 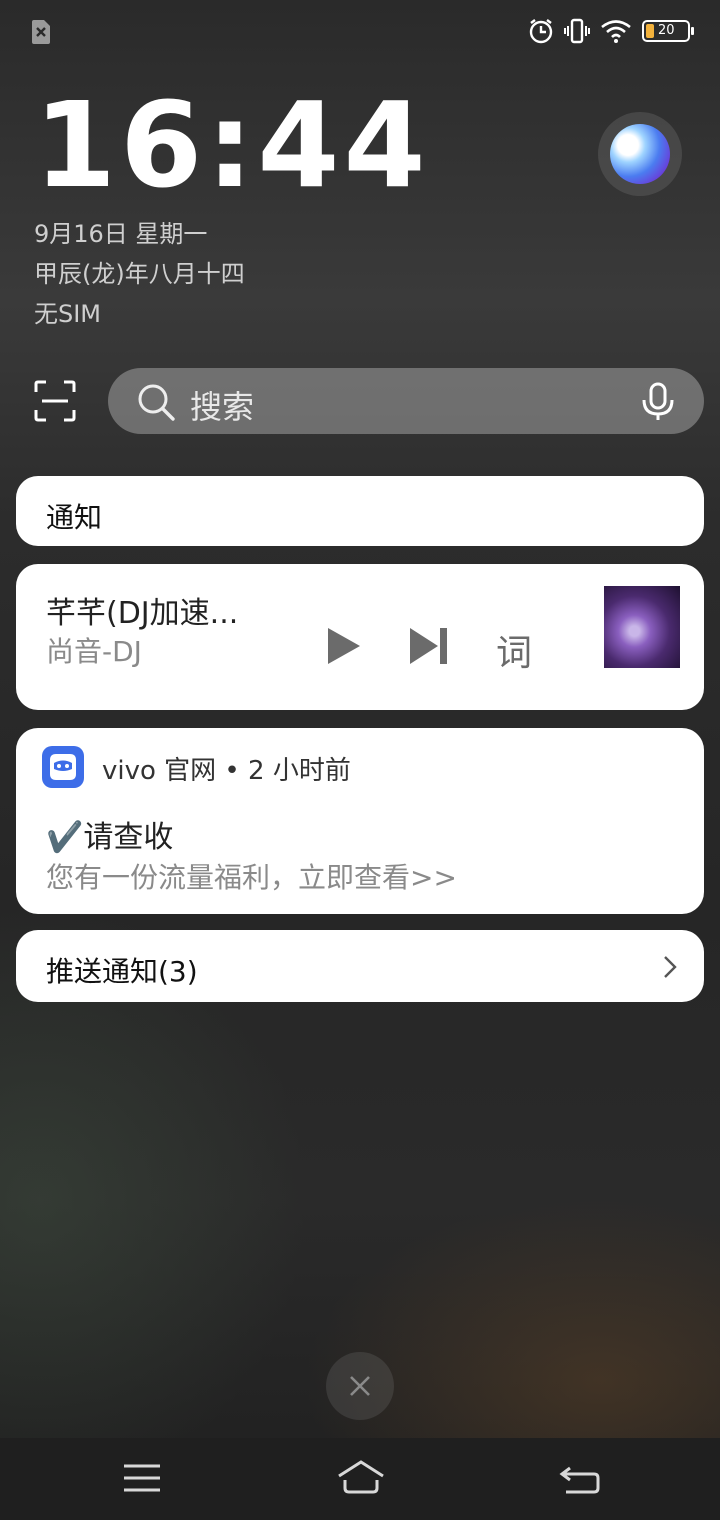 I want to click on clock-time: 16:44, so click(x=232, y=145).